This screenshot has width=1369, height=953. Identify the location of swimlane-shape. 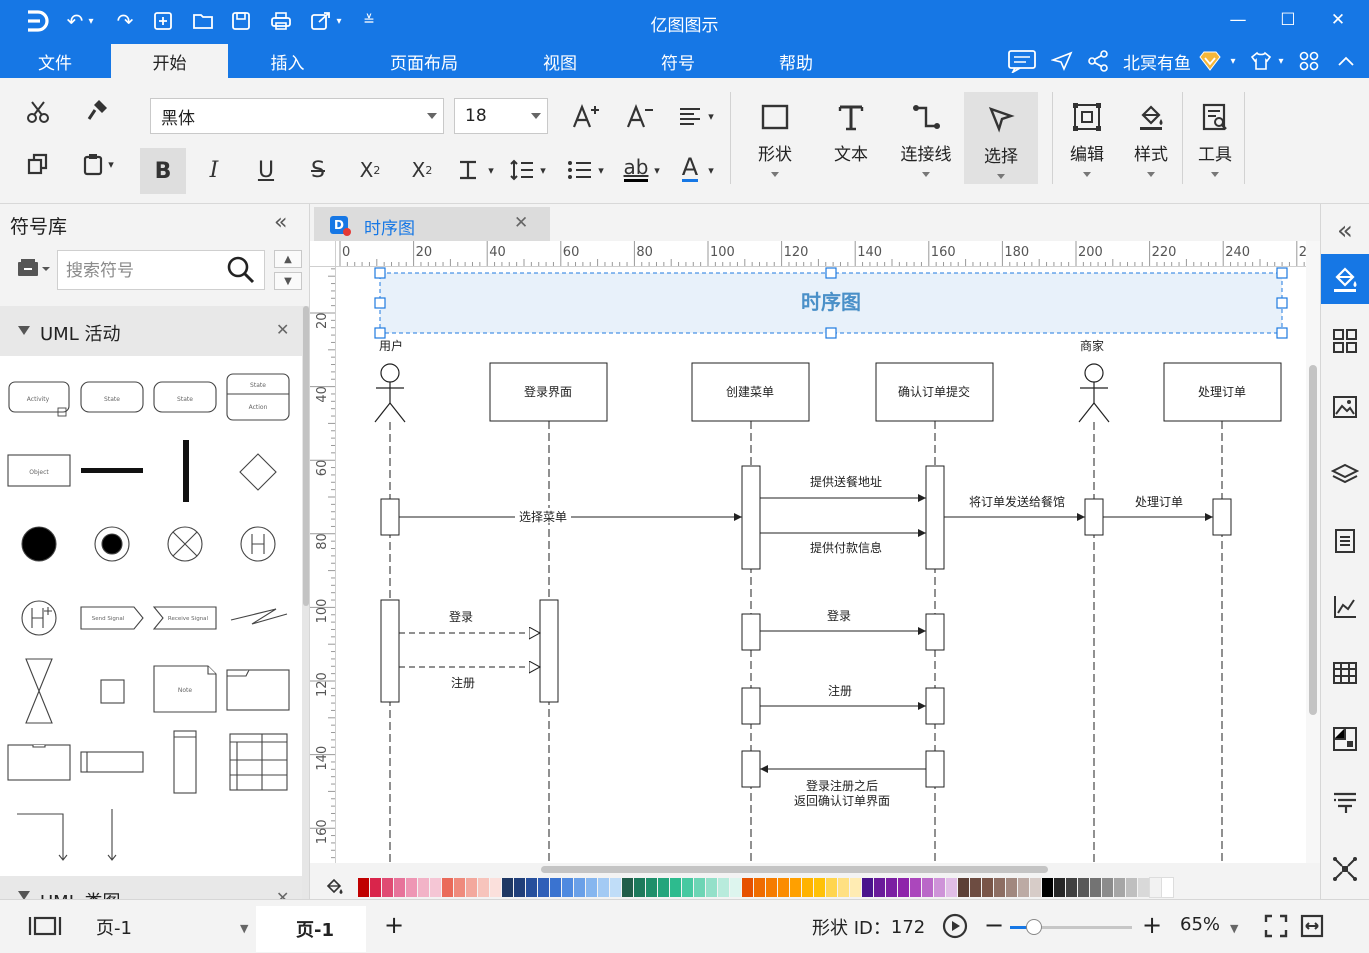
(39, 762).